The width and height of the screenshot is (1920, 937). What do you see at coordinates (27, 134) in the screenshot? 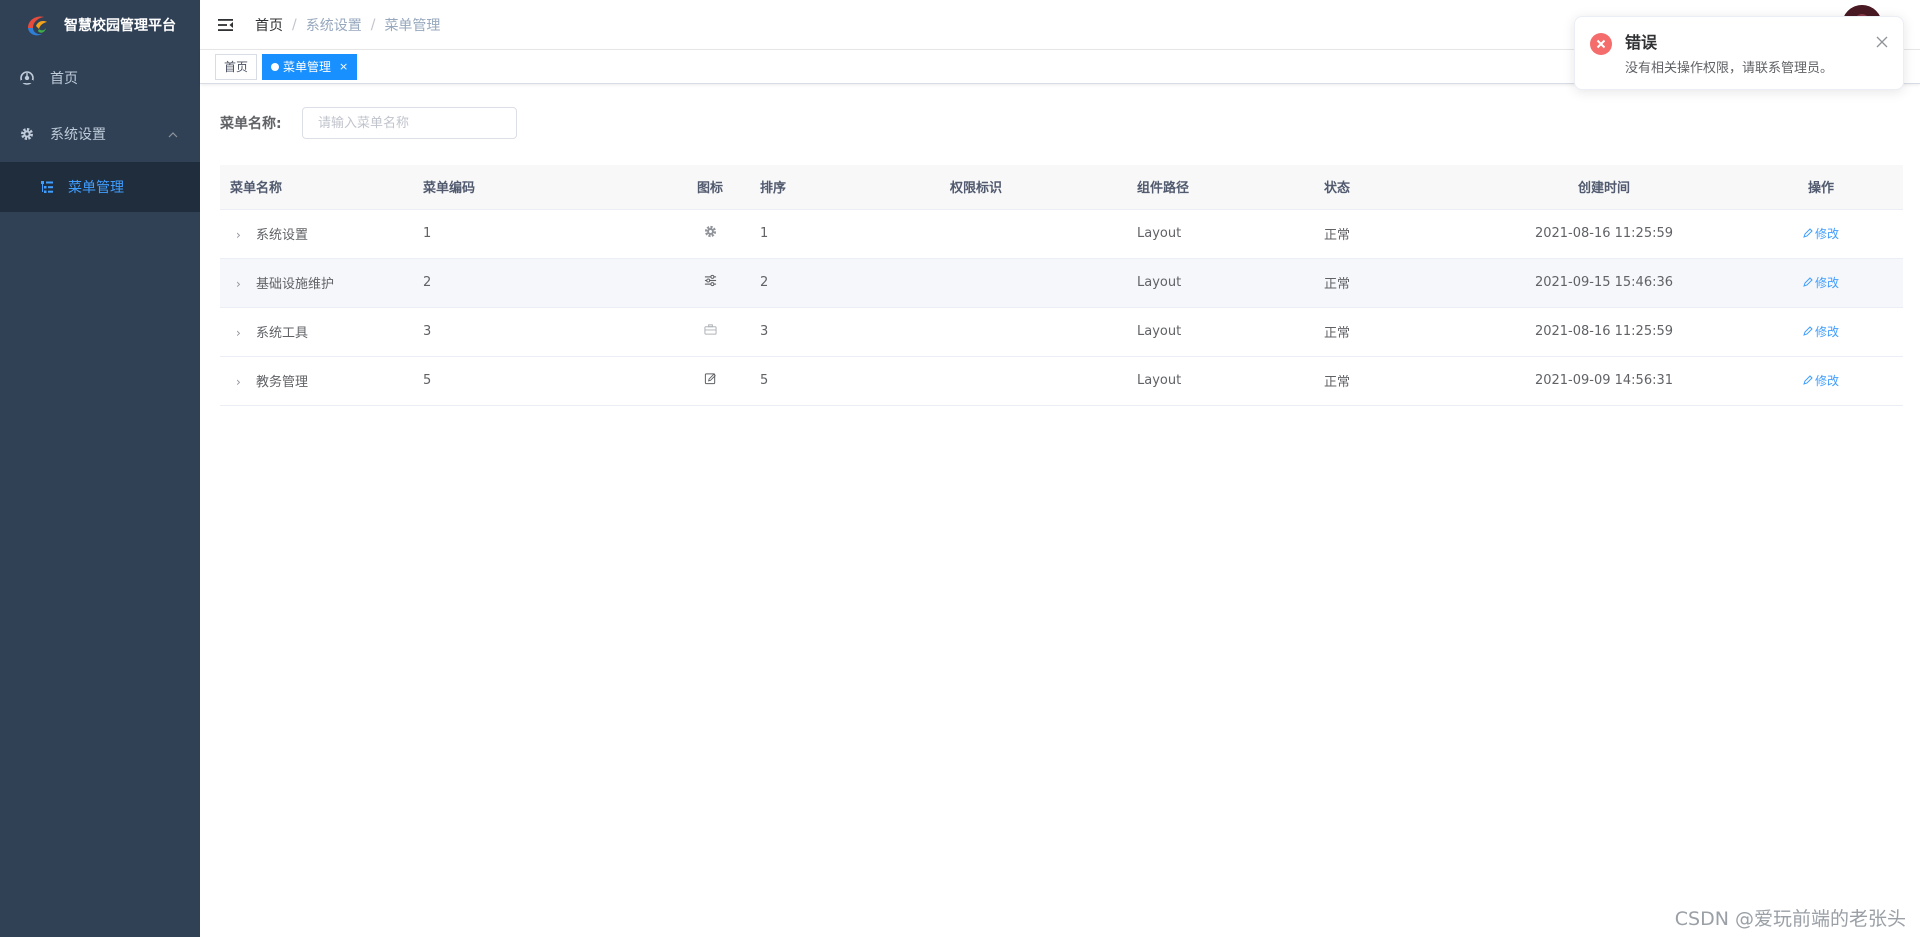
I see `gear-icon` at bounding box center [27, 134].